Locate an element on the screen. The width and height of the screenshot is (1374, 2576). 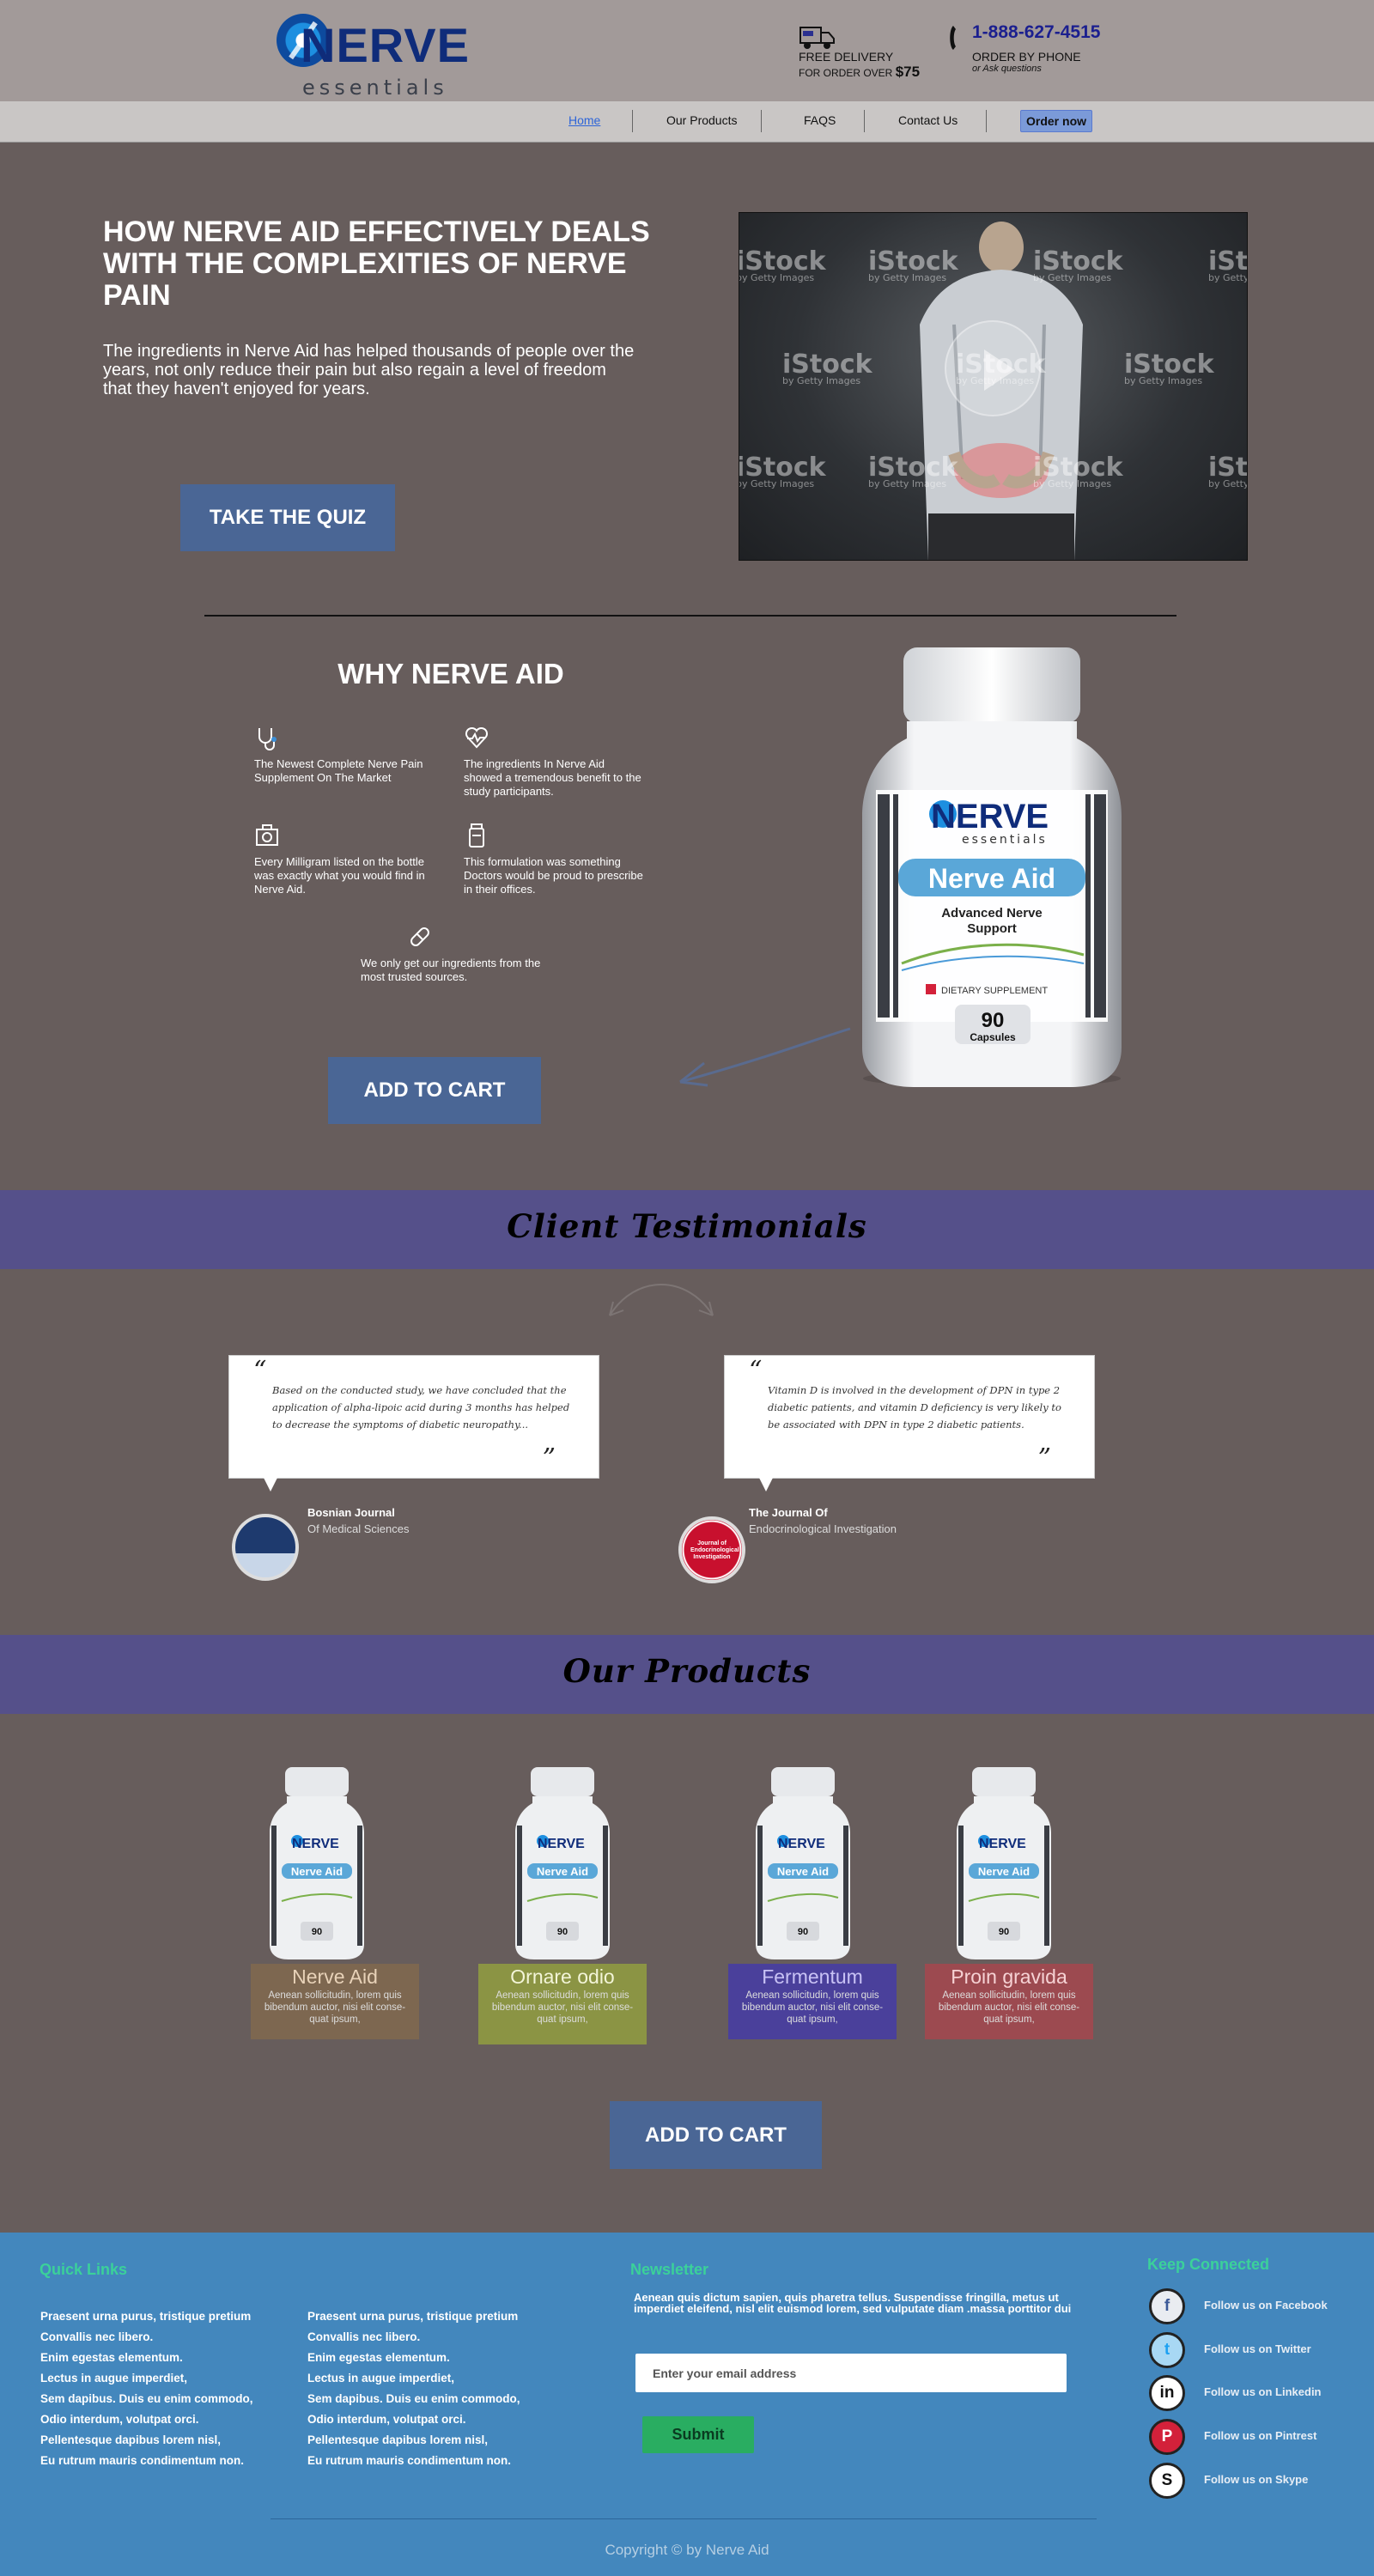
email-input is located at coordinates (851, 2373).